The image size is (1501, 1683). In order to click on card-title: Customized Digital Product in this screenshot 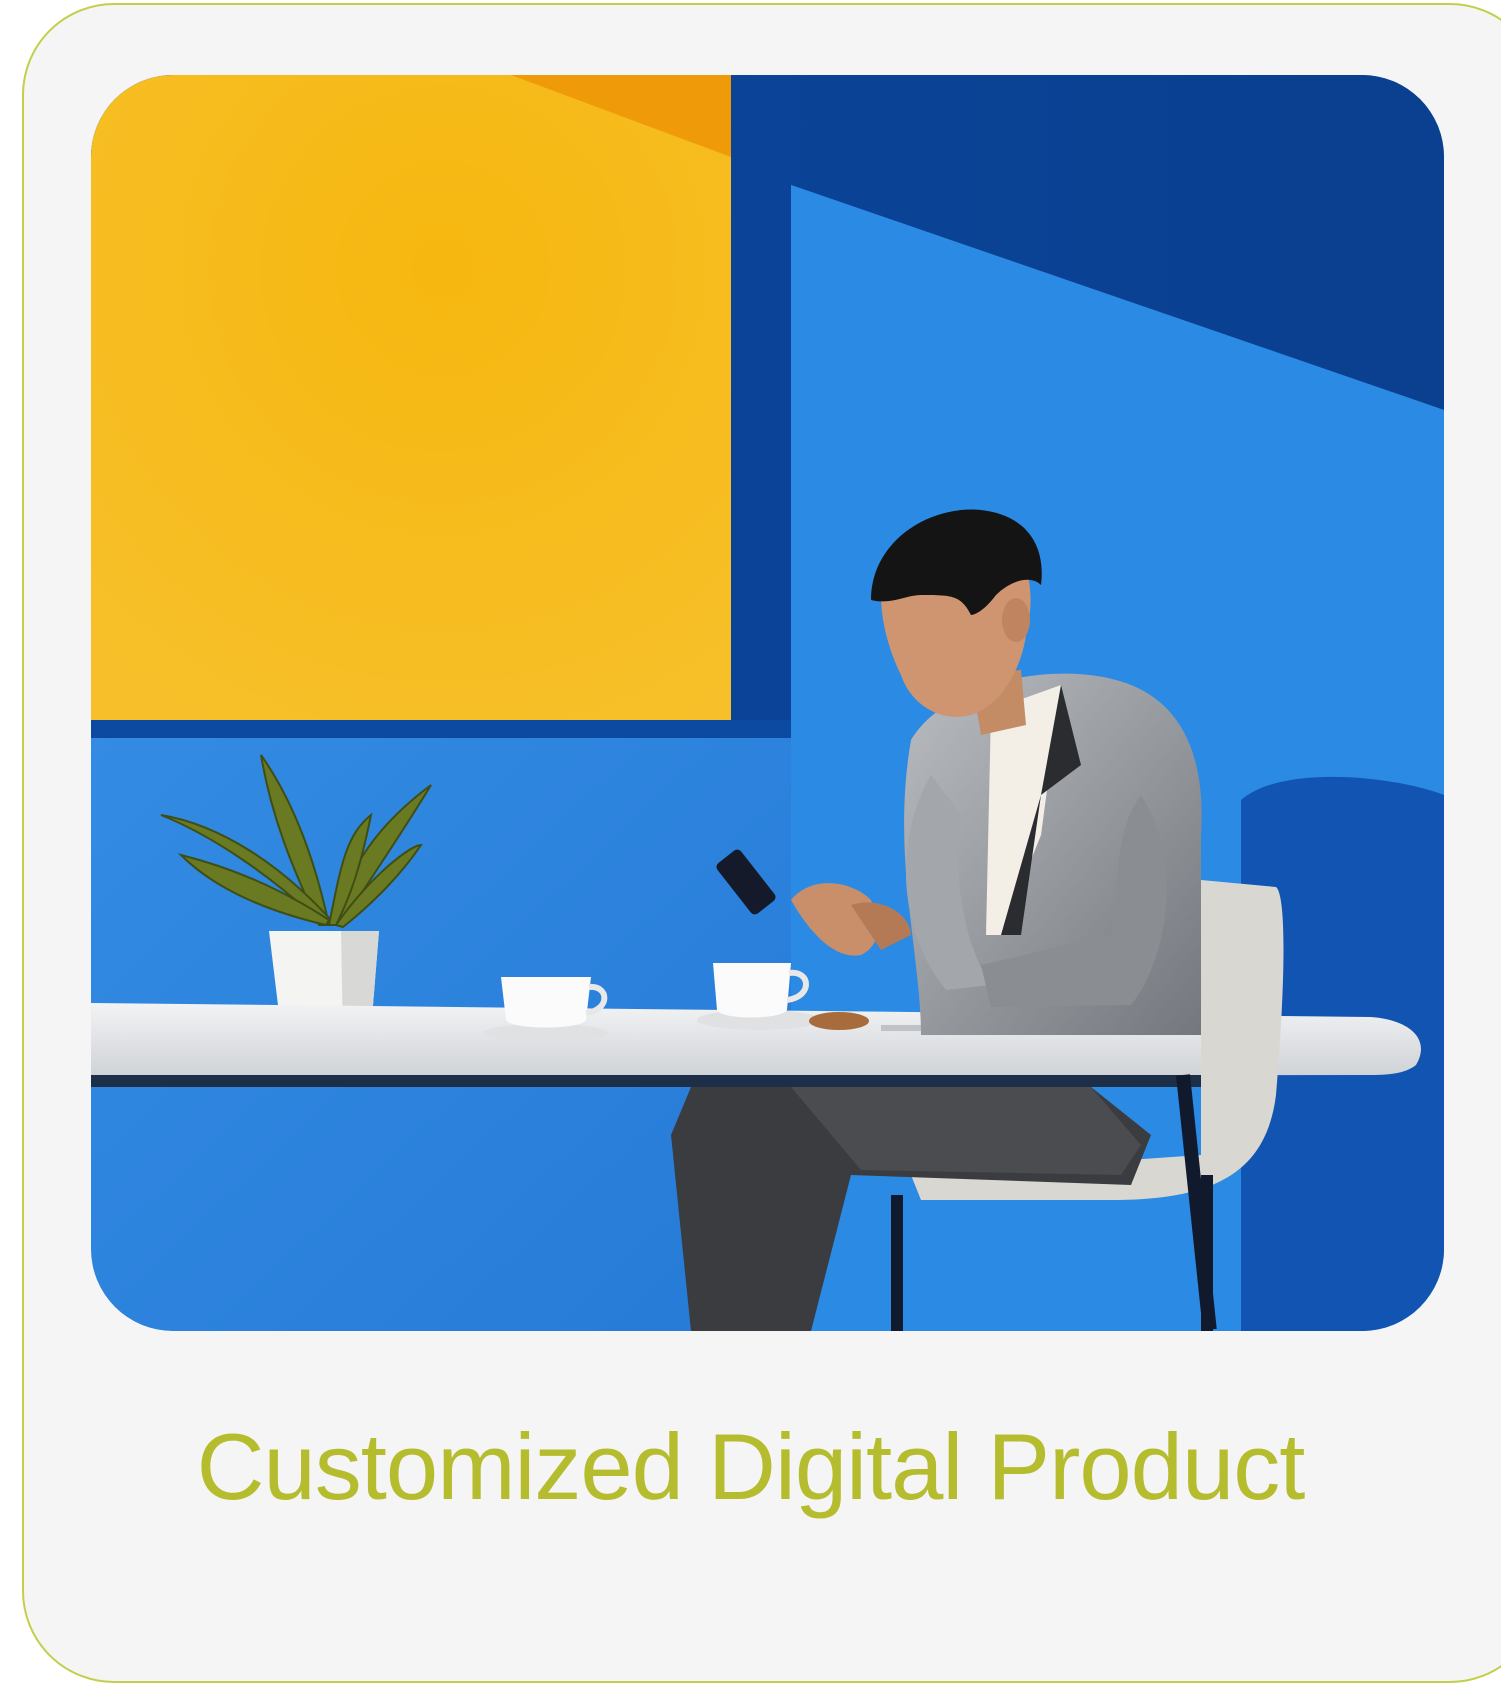, I will do `click(750, 1467)`.